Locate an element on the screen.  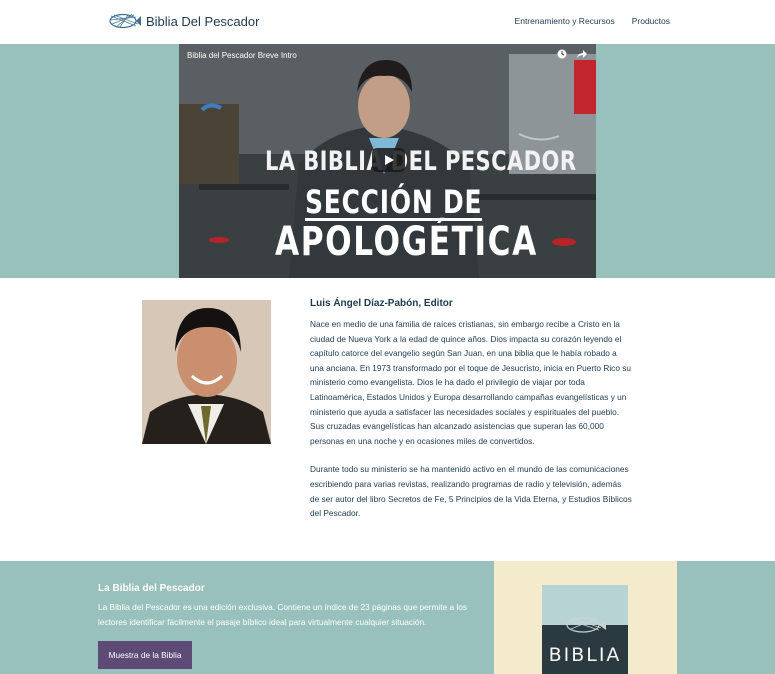
play-button is located at coordinates (388, 160).